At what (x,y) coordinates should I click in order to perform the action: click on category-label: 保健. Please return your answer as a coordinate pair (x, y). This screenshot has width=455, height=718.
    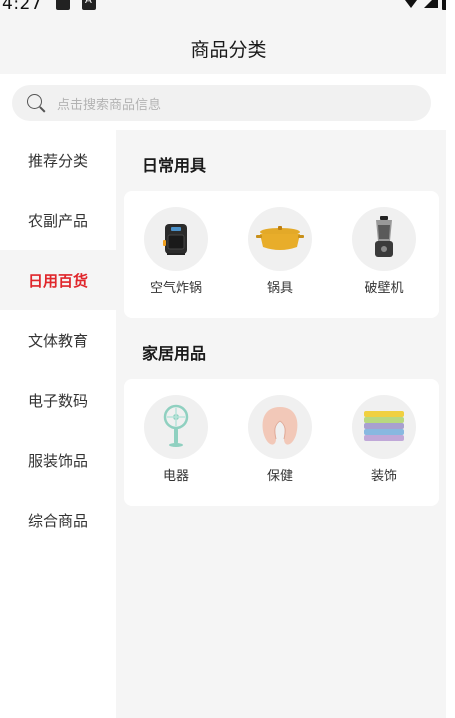
    Looking at the image, I should click on (279, 476).